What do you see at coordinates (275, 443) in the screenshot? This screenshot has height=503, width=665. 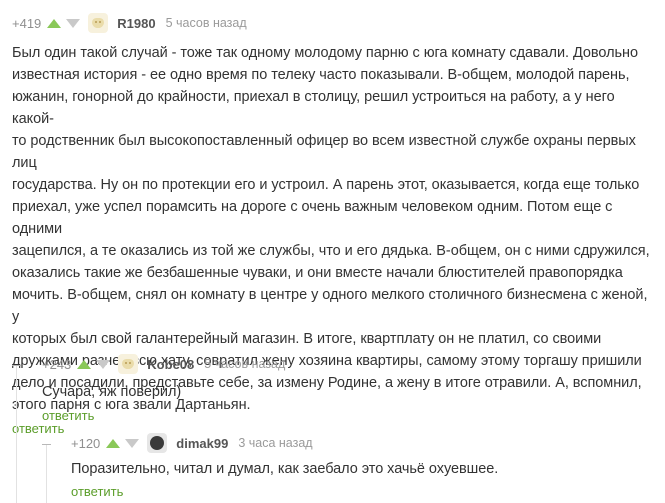 I see `comment-time: 3 часа назад` at bounding box center [275, 443].